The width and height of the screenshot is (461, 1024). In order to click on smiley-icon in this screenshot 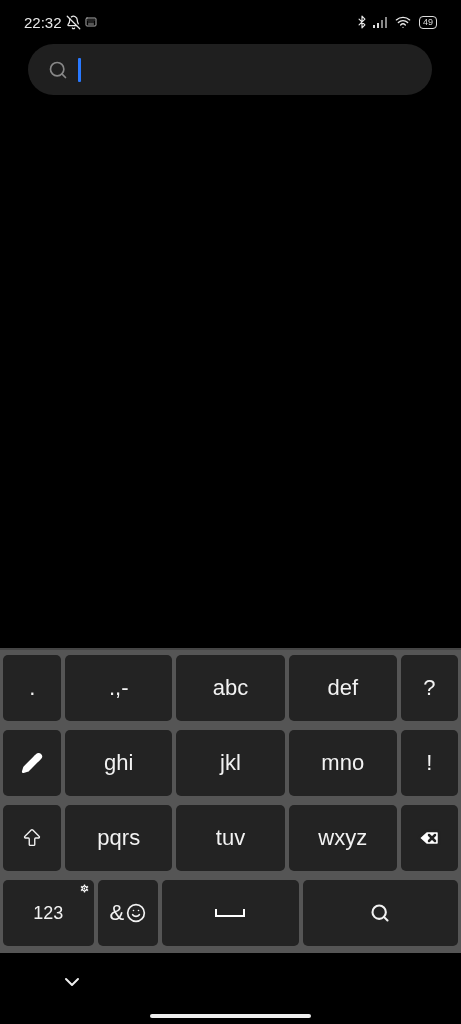, I will do `click(136, 913)`.